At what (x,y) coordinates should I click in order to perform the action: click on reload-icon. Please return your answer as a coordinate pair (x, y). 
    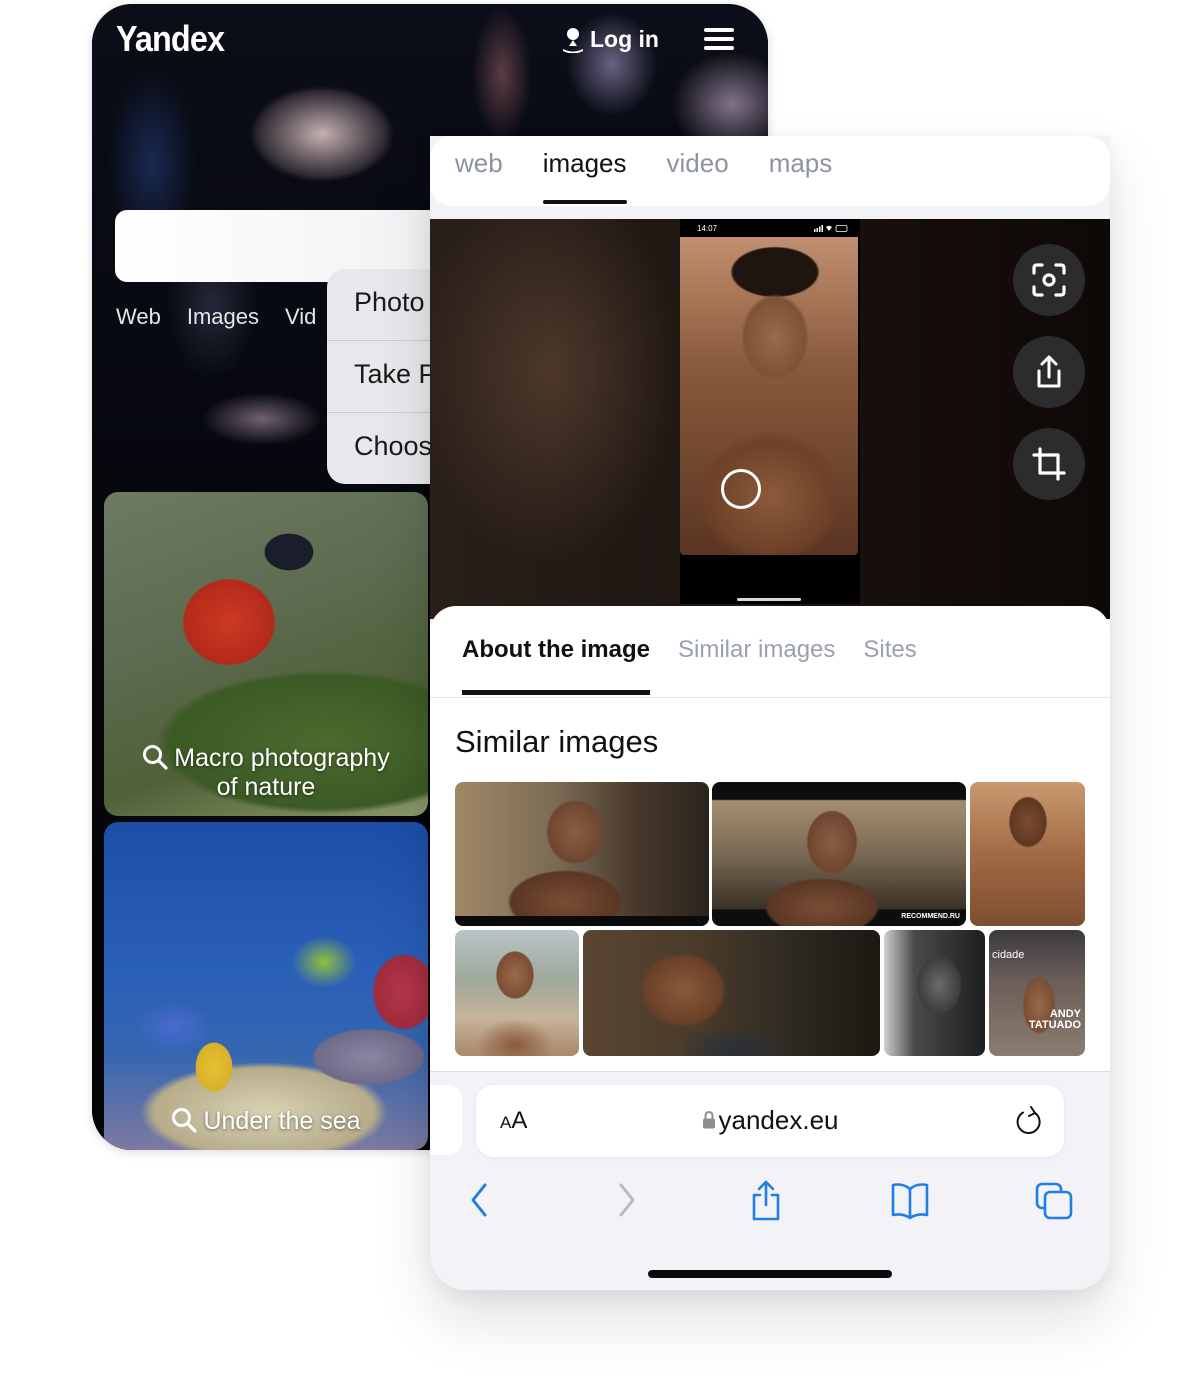
    Looking at the image, I should click on (1029, 1121).